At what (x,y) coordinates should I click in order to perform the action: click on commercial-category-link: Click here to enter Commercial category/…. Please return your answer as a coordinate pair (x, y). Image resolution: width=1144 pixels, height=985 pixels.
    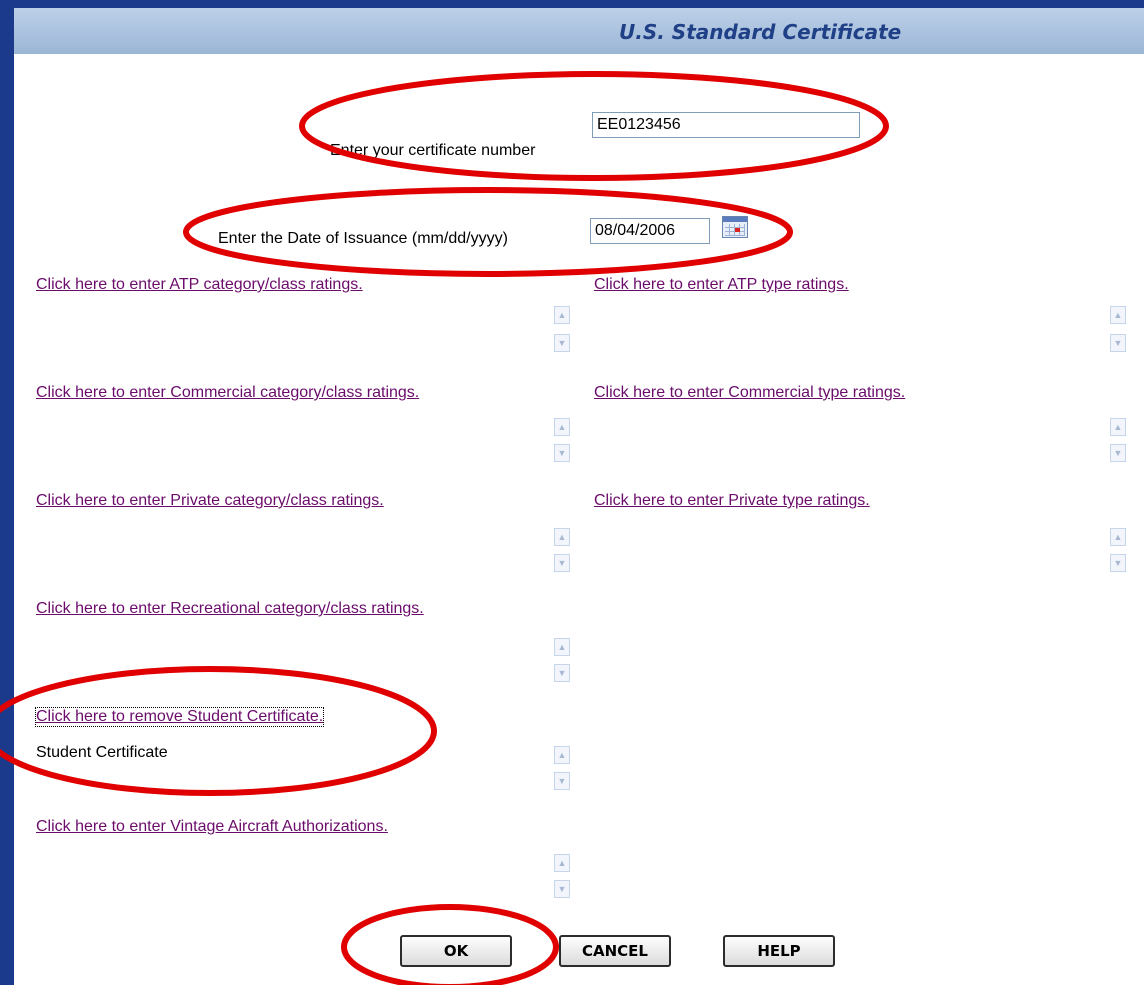
    Looking at the image, I should click on (227, 393).